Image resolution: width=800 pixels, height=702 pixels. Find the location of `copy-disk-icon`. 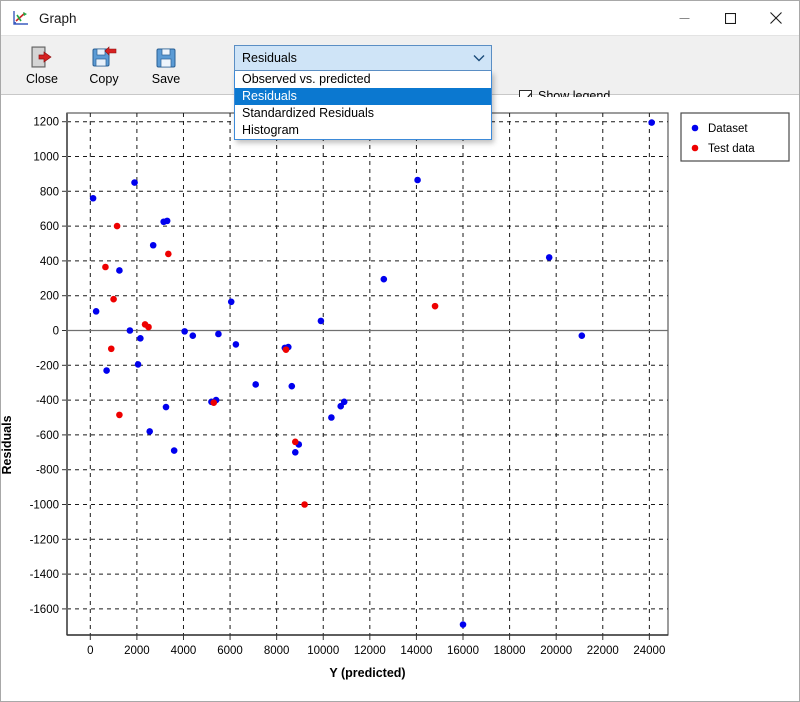

copy-disk-icon is located at coordinates (104, 57).